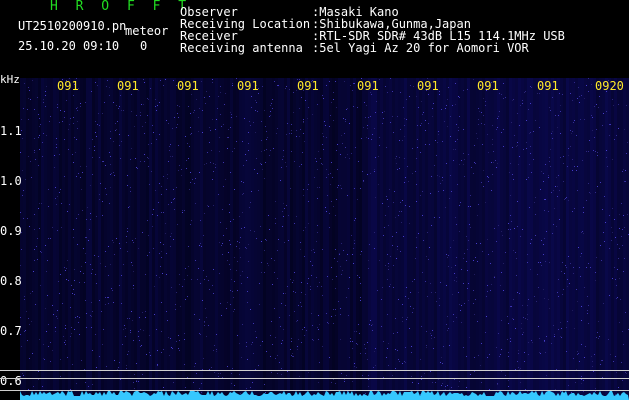 The height and width of the screenshot is (400, 629). I want to click on detection-count: 0, so click(144, 46).